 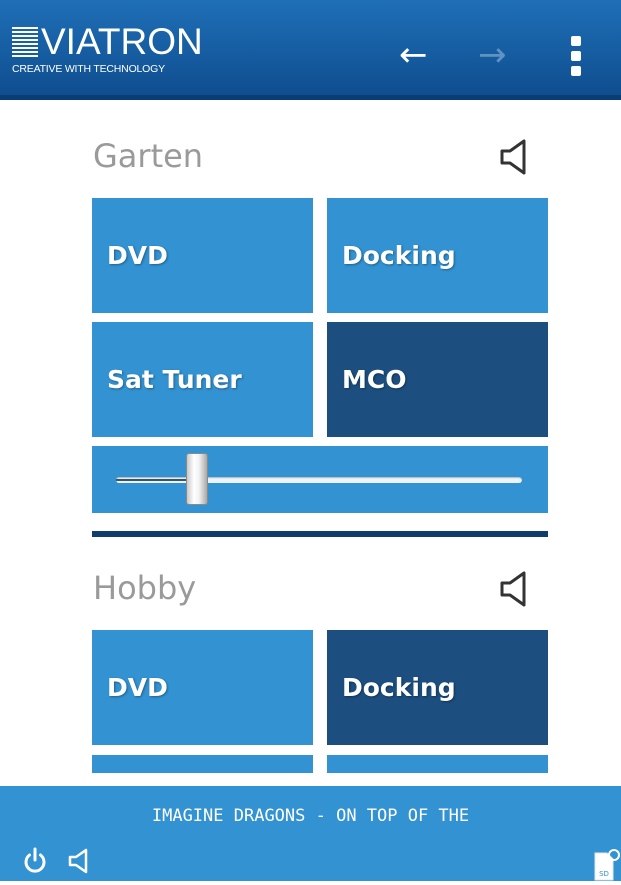 I want to click on kebab-menu-icon, so click(x=576, y=56).